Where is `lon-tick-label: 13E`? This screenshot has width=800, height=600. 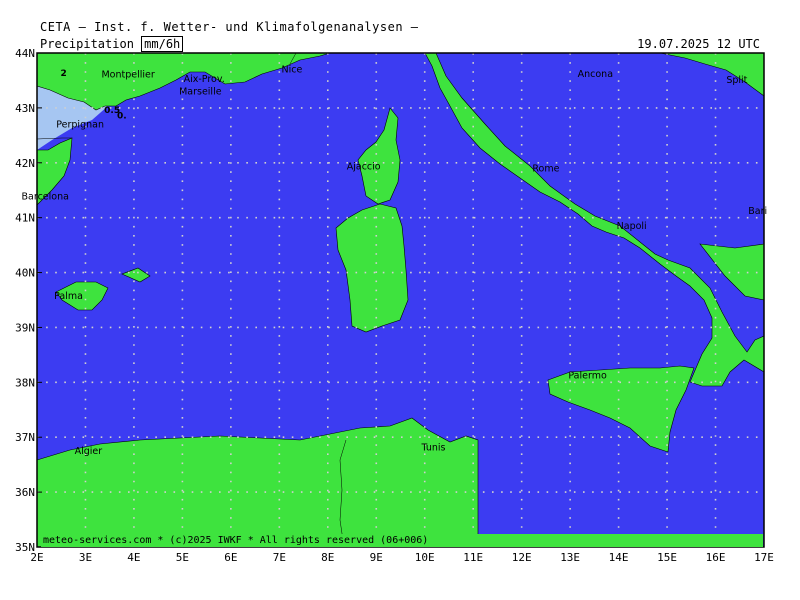
lon-tick-label: 13E is located at coordinates (570, 557).